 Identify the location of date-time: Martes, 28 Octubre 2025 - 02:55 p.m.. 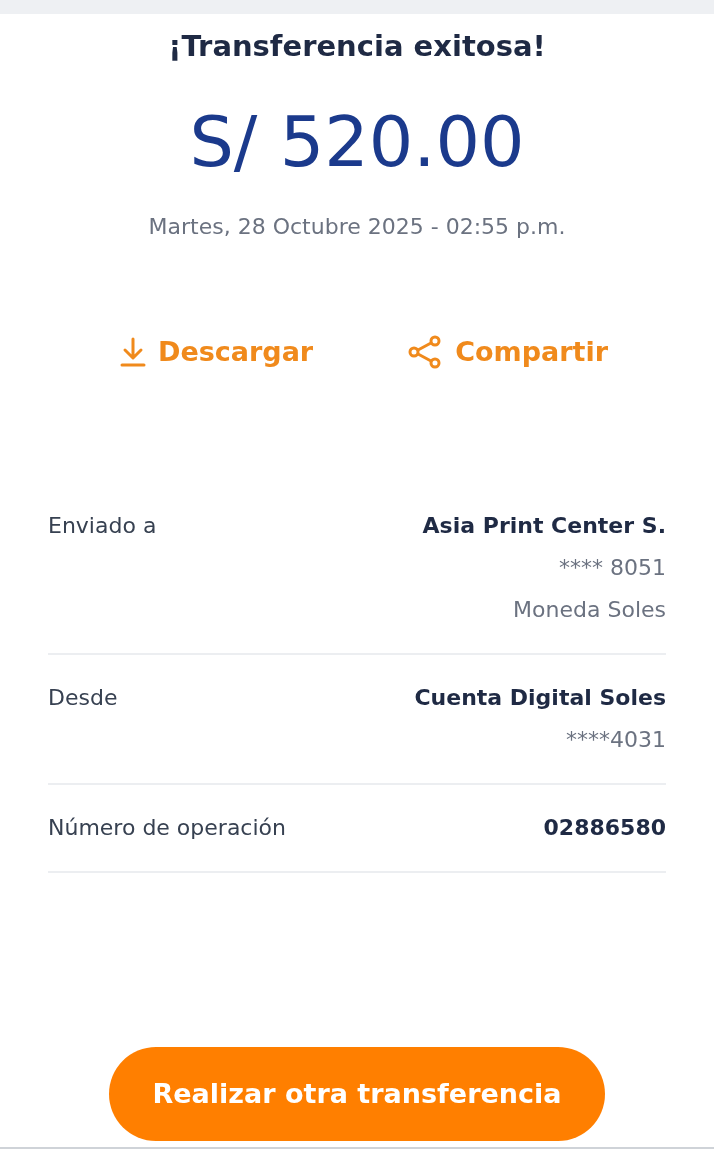
(357, 227).